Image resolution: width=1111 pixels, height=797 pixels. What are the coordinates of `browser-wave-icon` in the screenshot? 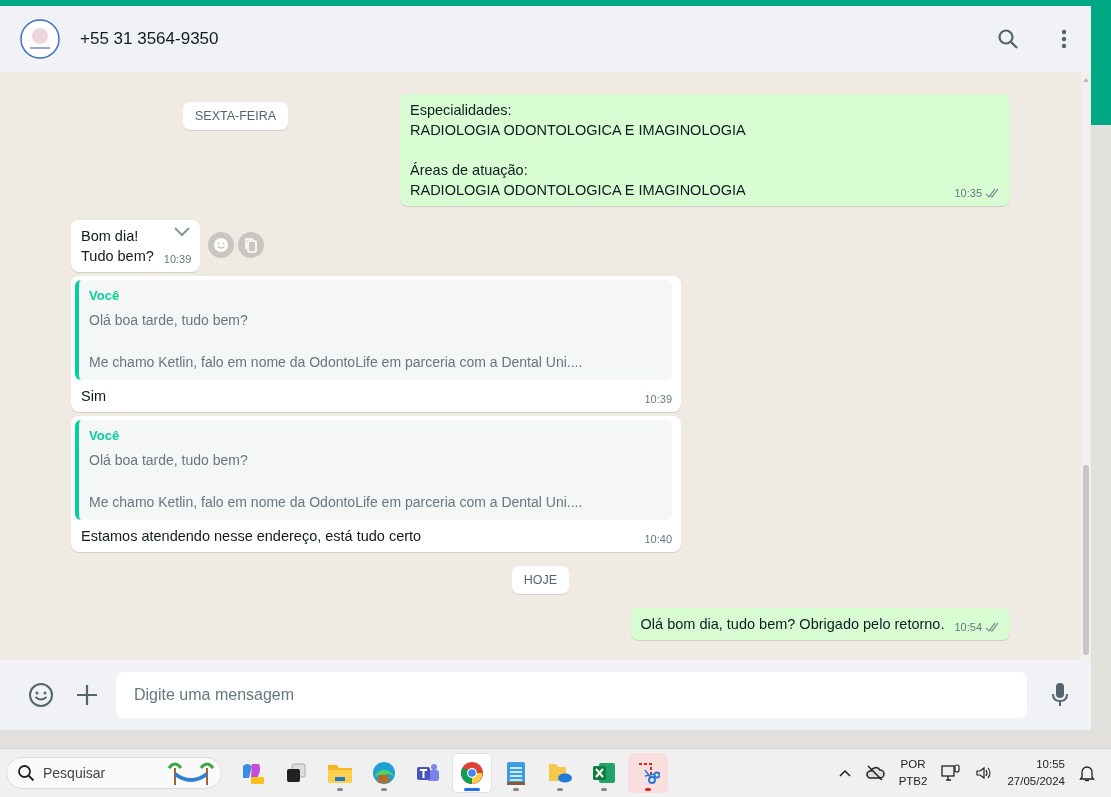 It's located at (384, 773).